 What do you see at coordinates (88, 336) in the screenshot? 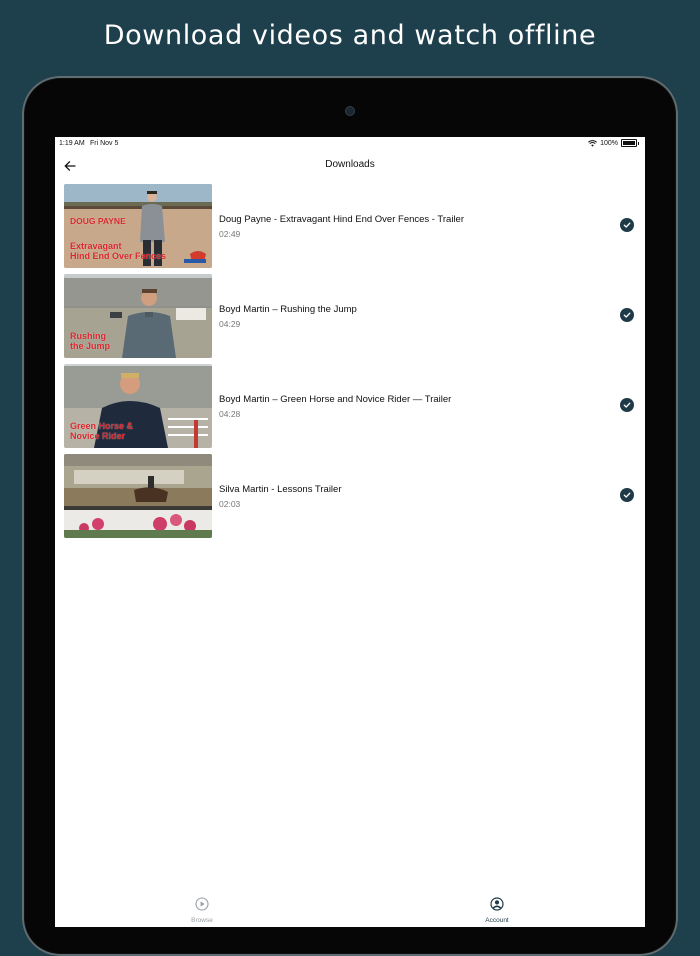
I see `thumb-overlay-text: Rushing` at bounding box center [88, 336].